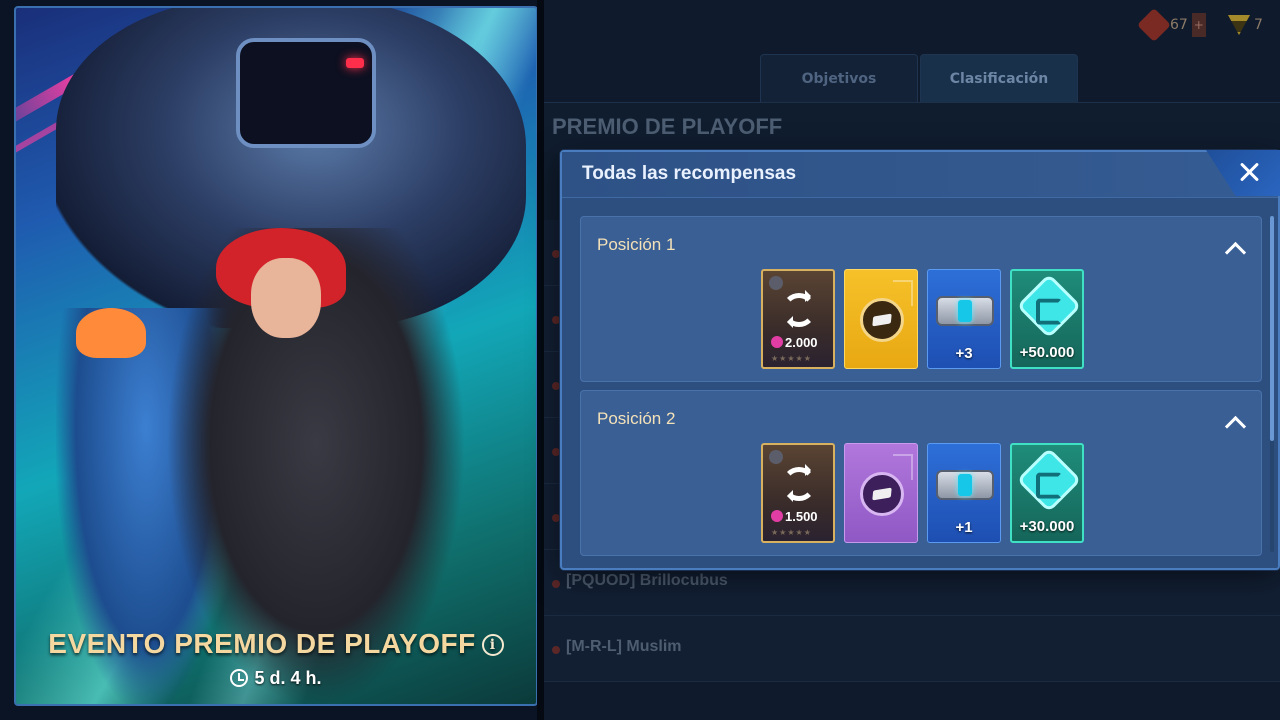  I want to click on reward-row: 2.000 ★★★★★ +3 +50.000, so click(922, 319).